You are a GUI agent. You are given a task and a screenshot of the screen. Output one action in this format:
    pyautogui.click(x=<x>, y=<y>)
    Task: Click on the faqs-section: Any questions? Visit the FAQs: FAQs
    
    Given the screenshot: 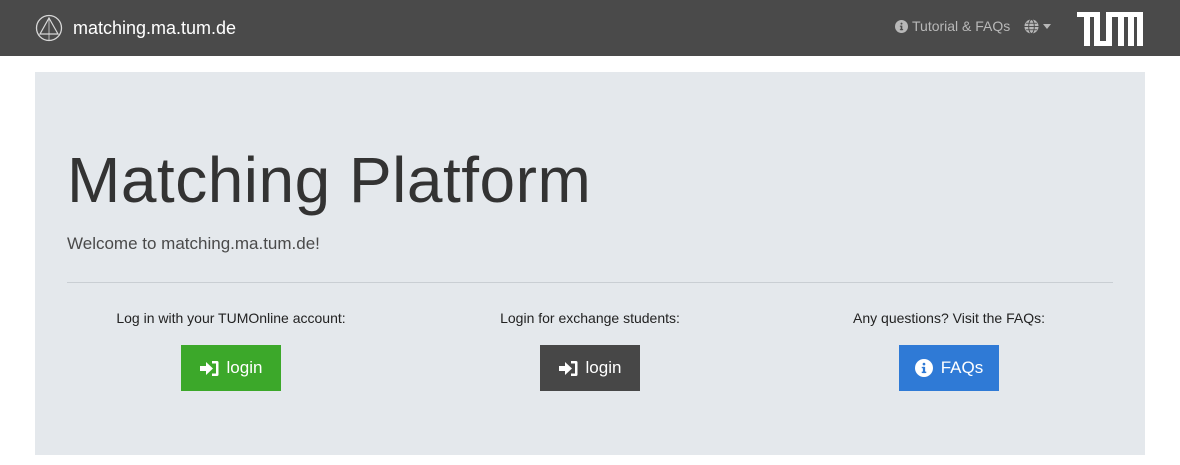 What is the action you would take?
    pyautogui.click(x=949, y=349)
    